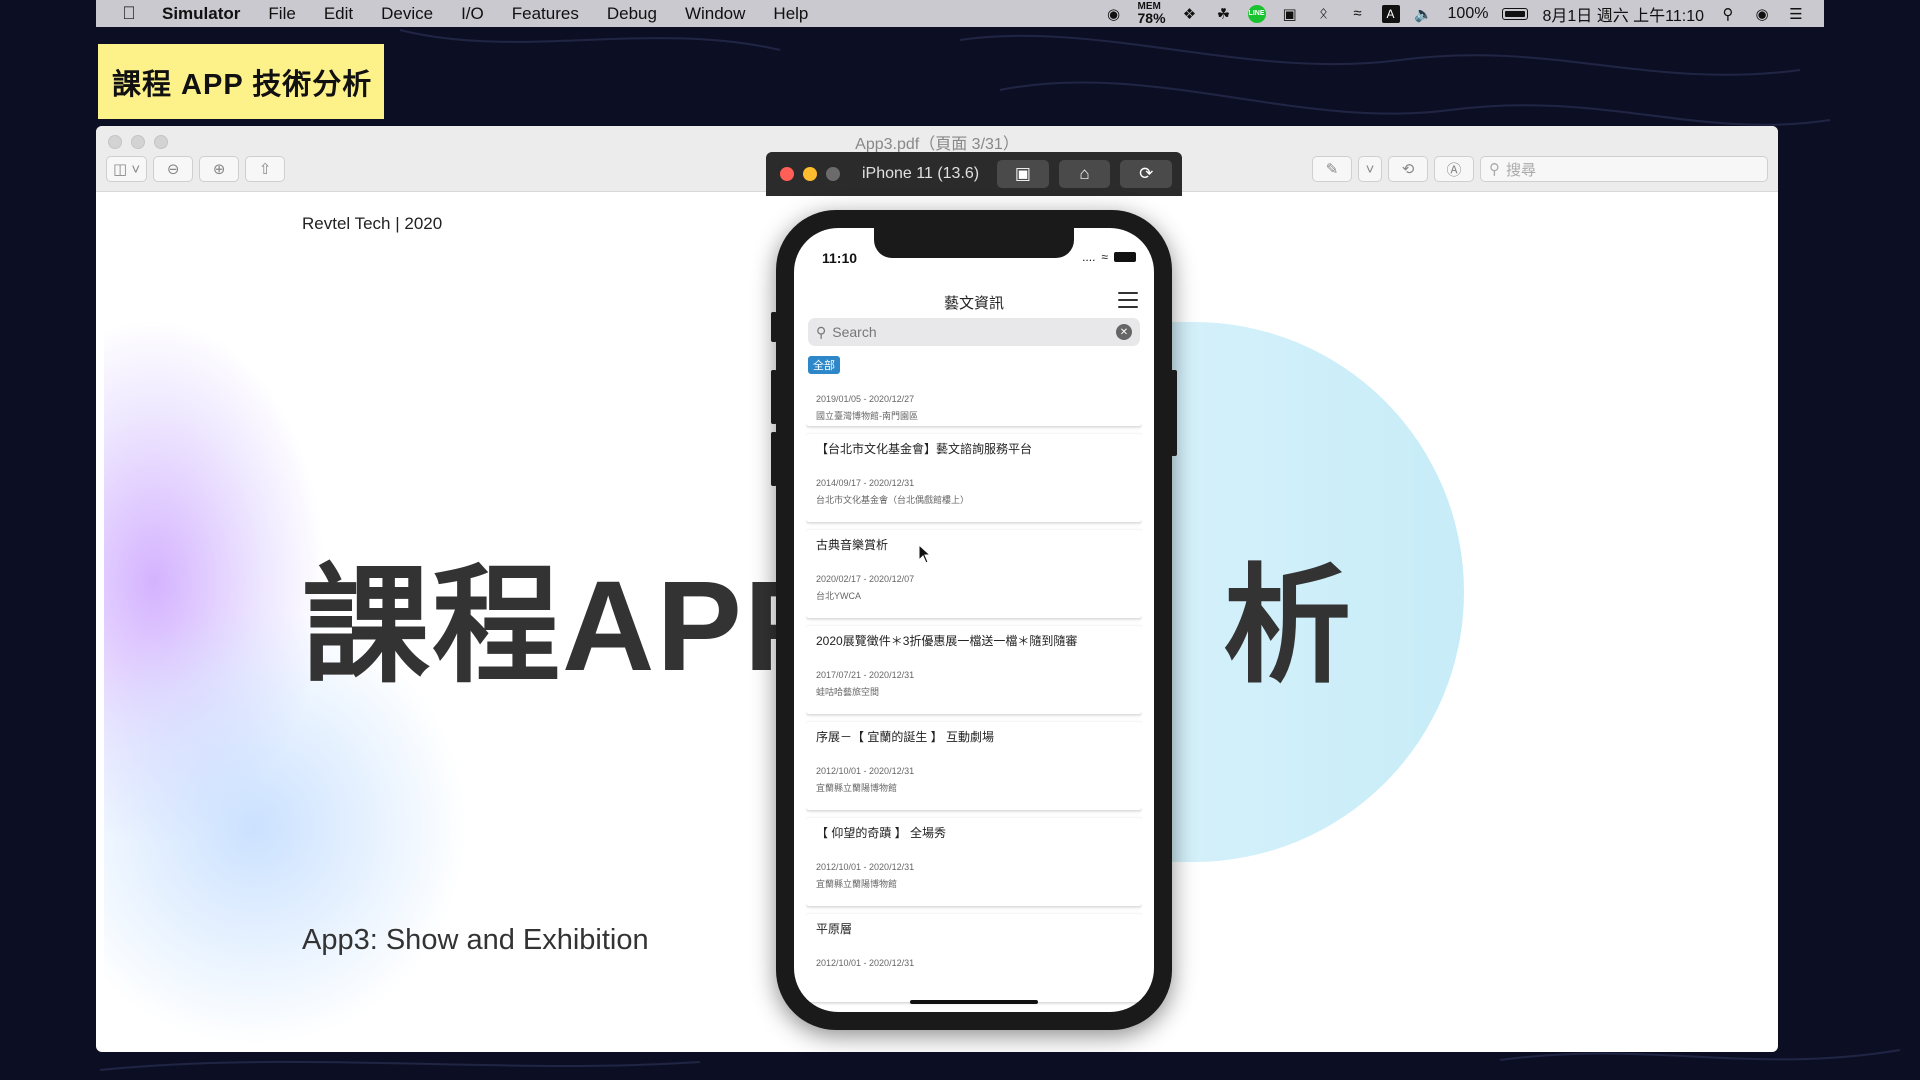 The height and width of the screenshot is (1080, 1920). Describe the element at coordinates (774, 327) in the screenshot. I see `mute-switch` at that location.